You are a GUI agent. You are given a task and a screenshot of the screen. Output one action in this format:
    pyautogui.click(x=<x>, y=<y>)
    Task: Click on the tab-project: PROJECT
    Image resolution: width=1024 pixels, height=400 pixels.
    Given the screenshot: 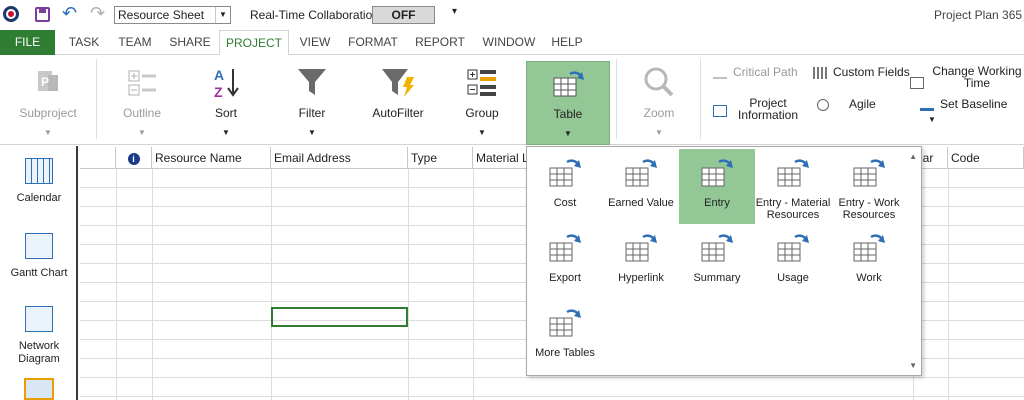 What is the action you would take?
    pyautogui.click(x=254, y=43)
    